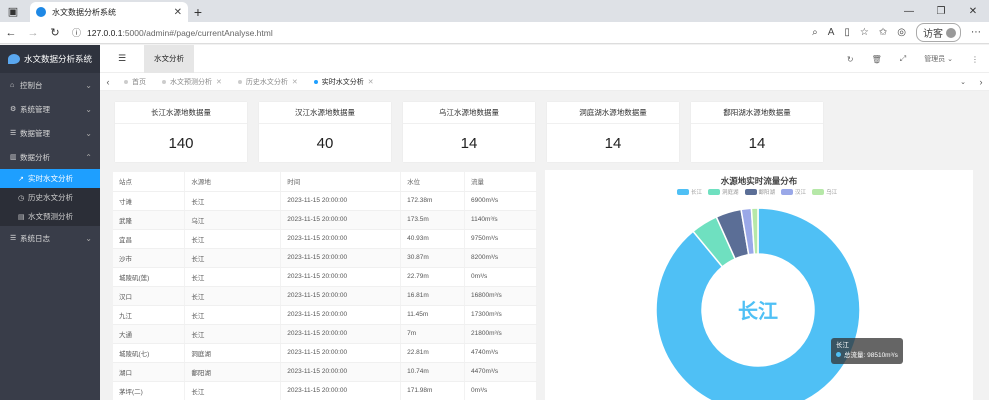 The image size is (989, 400). What do you see at coordinates (909, 11) in the screenshot?
I see `minimize-icon: —` at bounding box center [909, 11].